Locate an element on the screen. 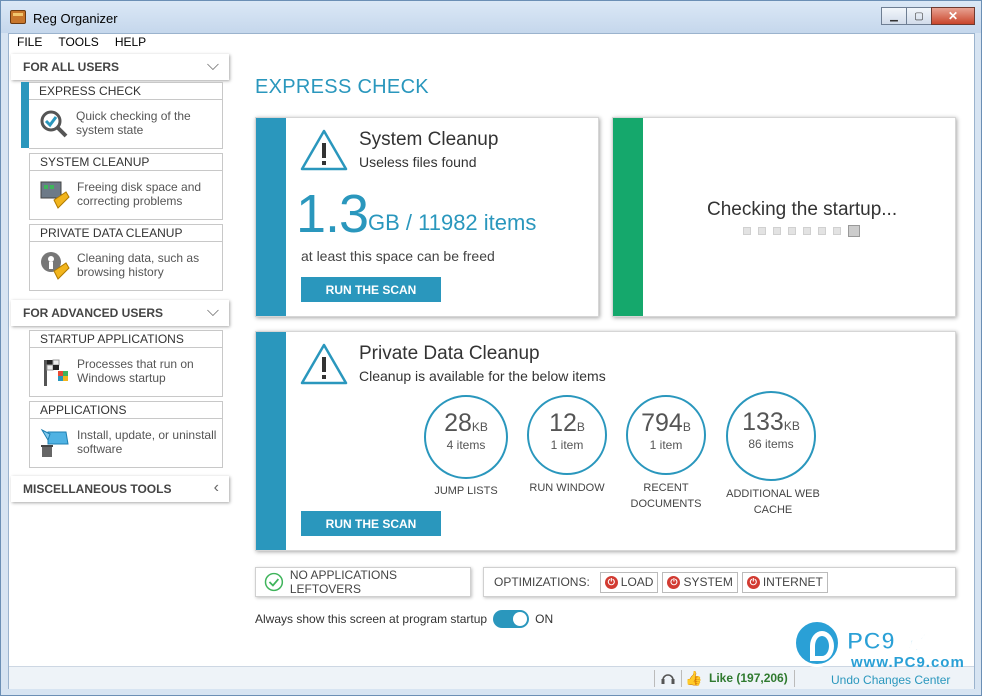  run-window-circle: 12B 1 item is located at coordinates (567, 435).